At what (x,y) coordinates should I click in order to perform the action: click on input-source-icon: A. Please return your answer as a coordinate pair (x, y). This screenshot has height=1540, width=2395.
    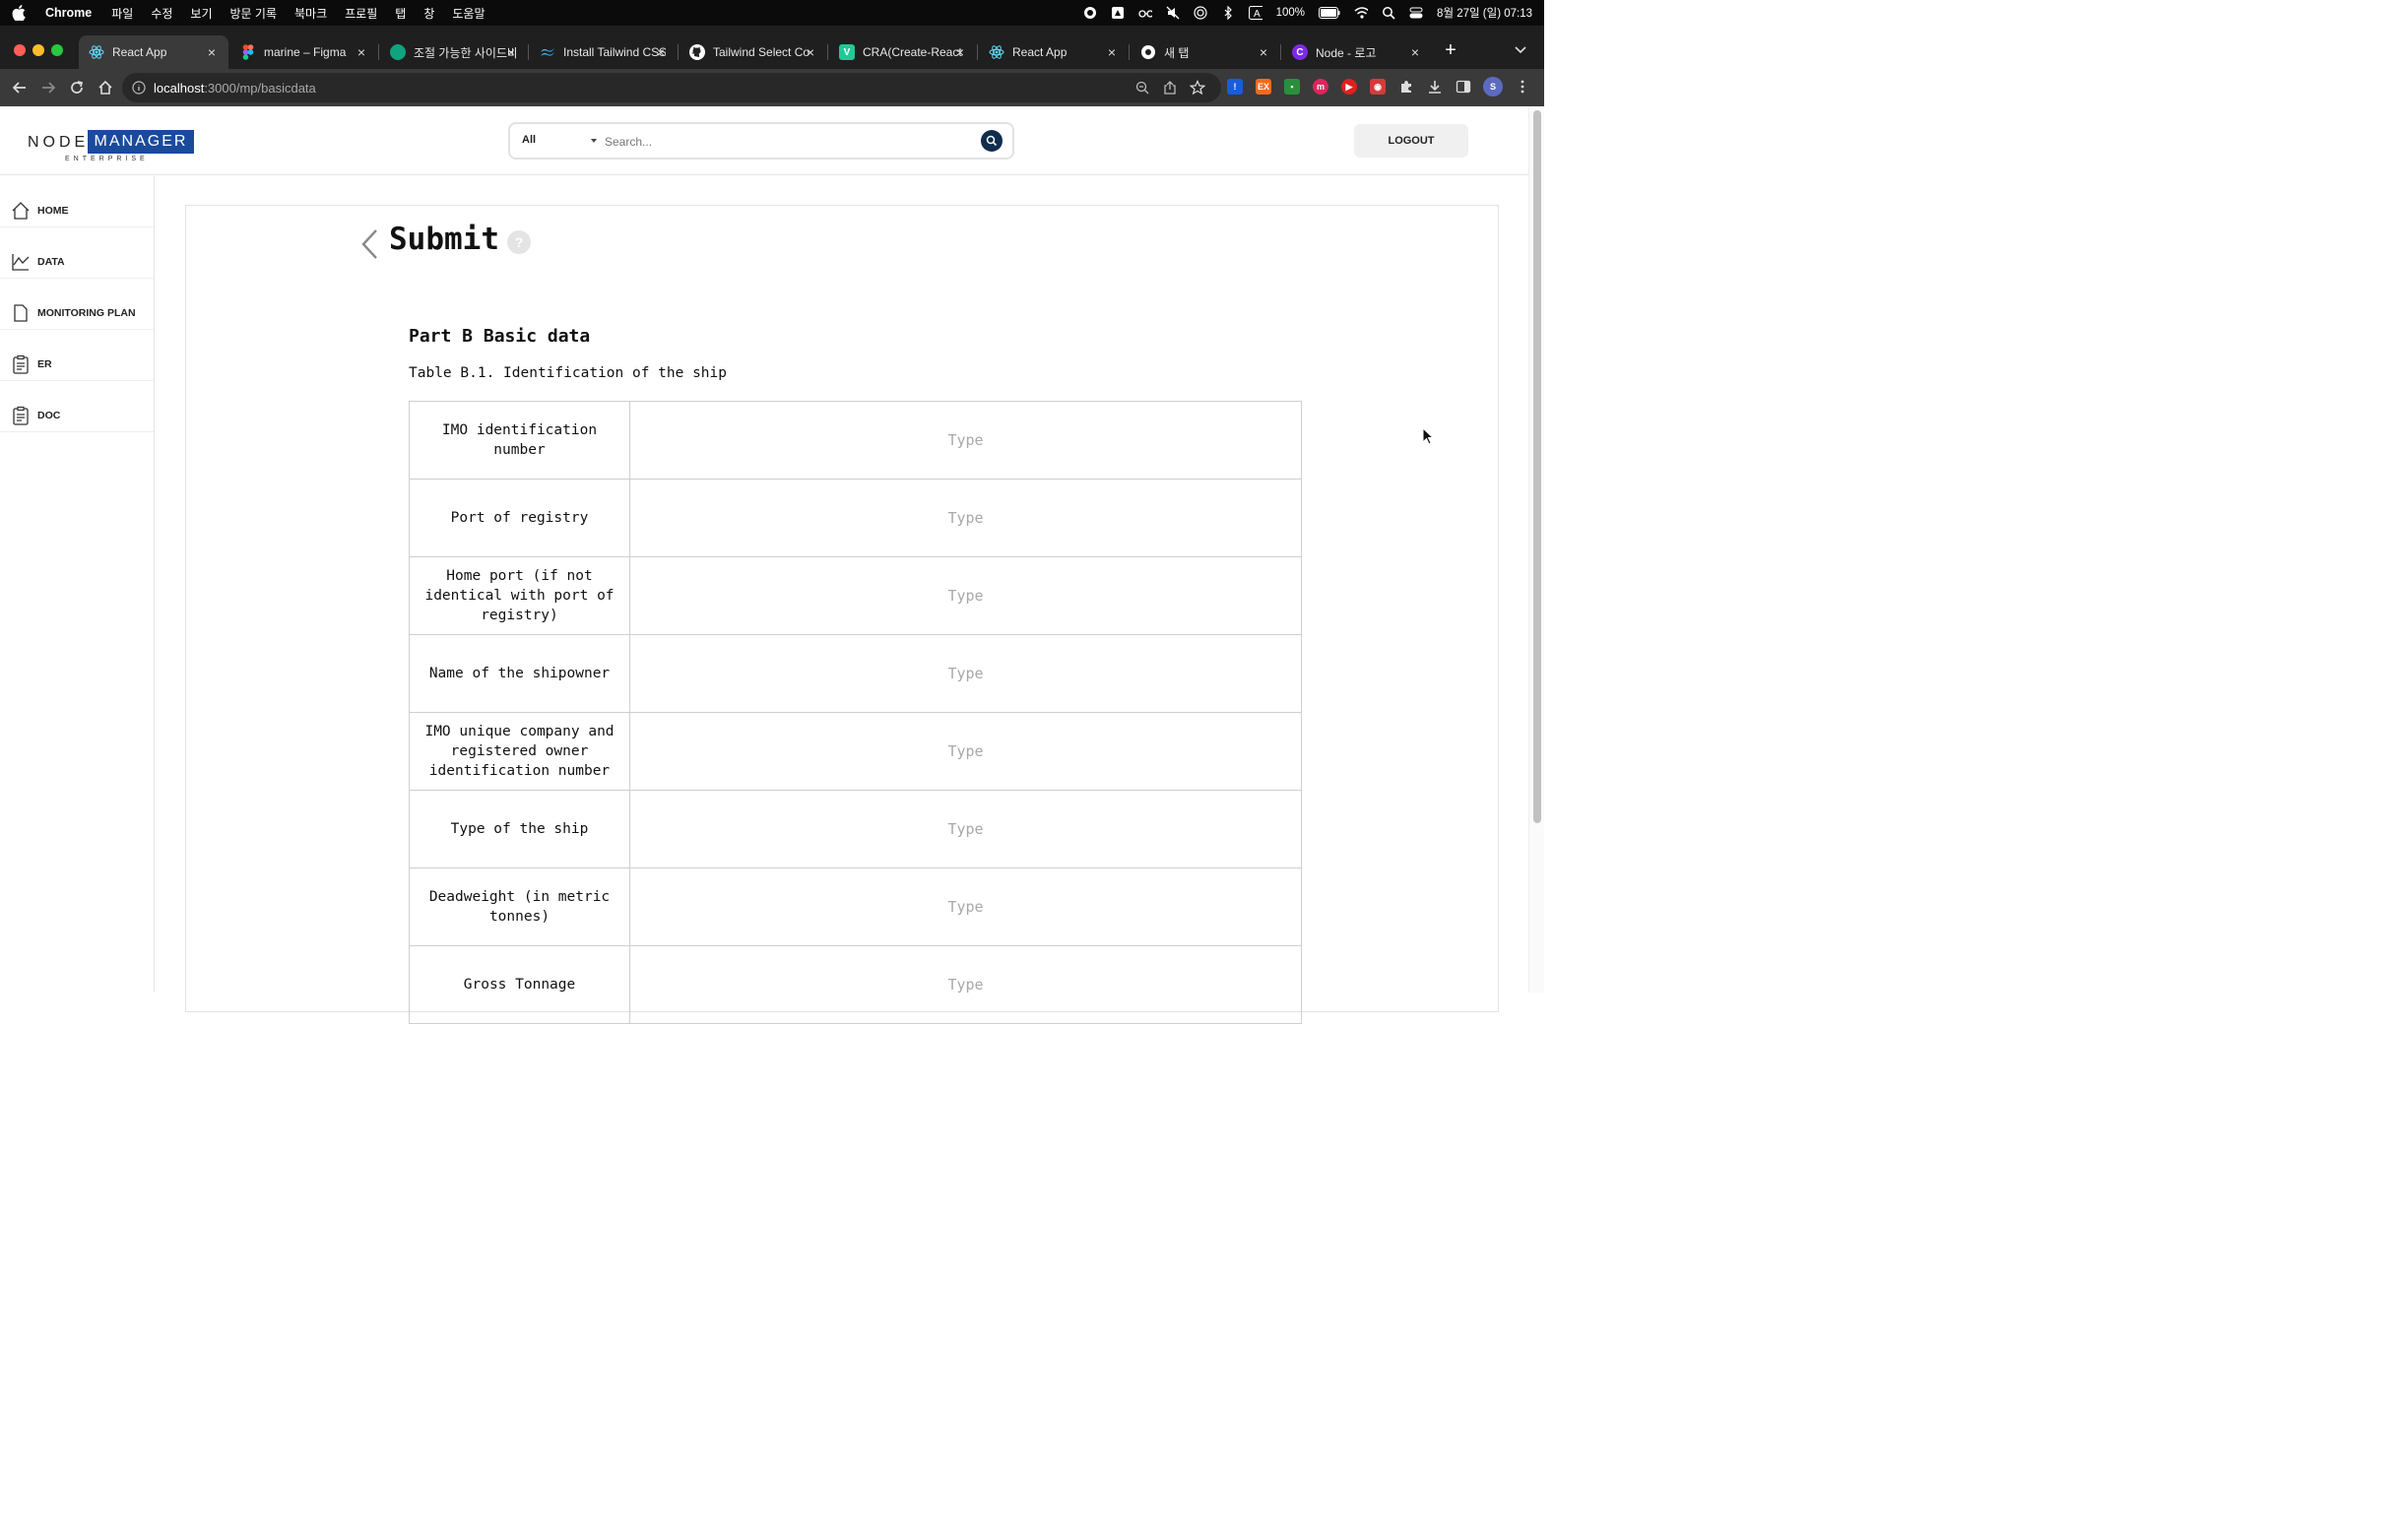
    Looking at the image, I should click on (1255, 13).